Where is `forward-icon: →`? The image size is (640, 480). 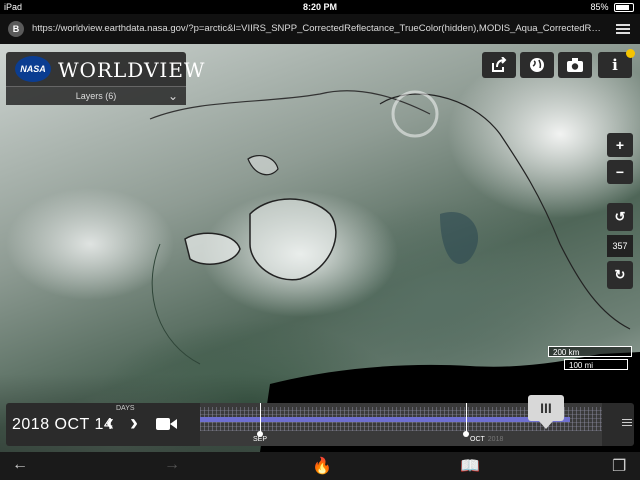
forward-icon: → is located at coordinates (172, 465).